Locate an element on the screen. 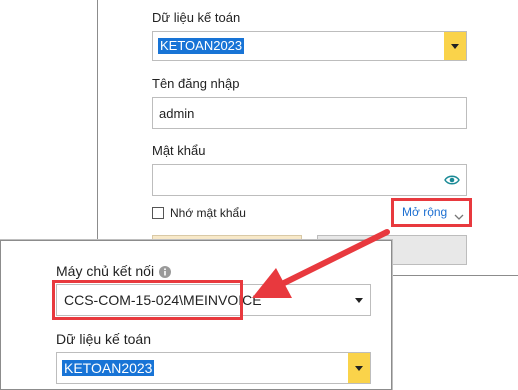  arrow-annotation is located at coordinates (321, 263).